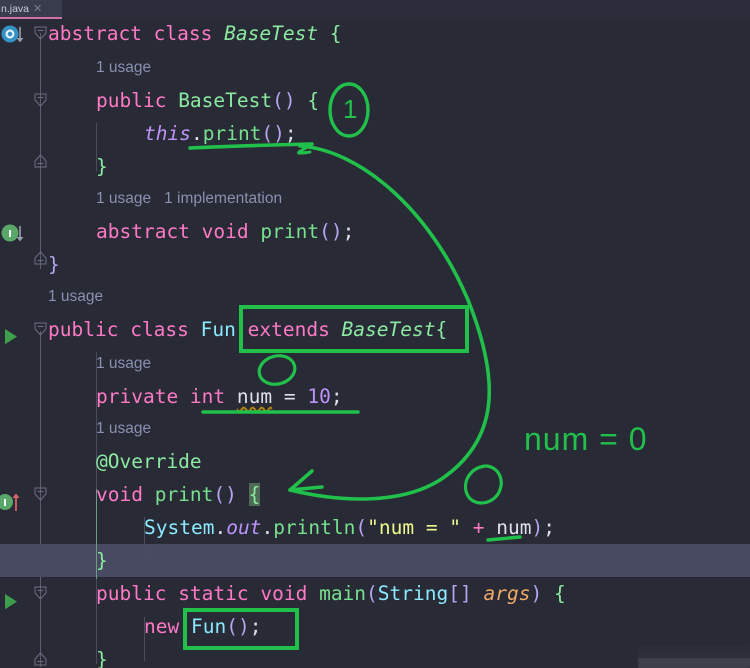 The image size is (750, 668). What do you see at coordinates (37, 8) in the screenshot?
I see `close-icon: ✕` at bounding box center [37, 8].